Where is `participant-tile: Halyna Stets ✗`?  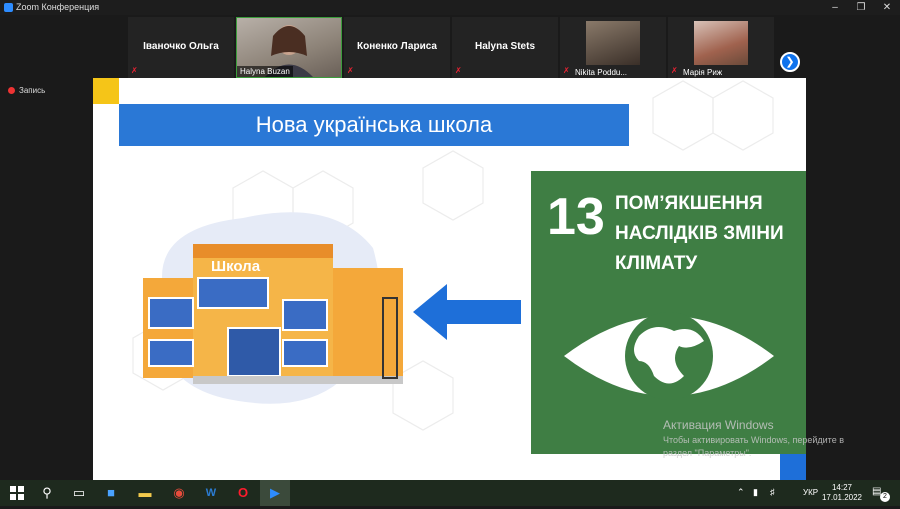
participant-tile: Halyna Stets ✗ is located at coordinates (505, 47).